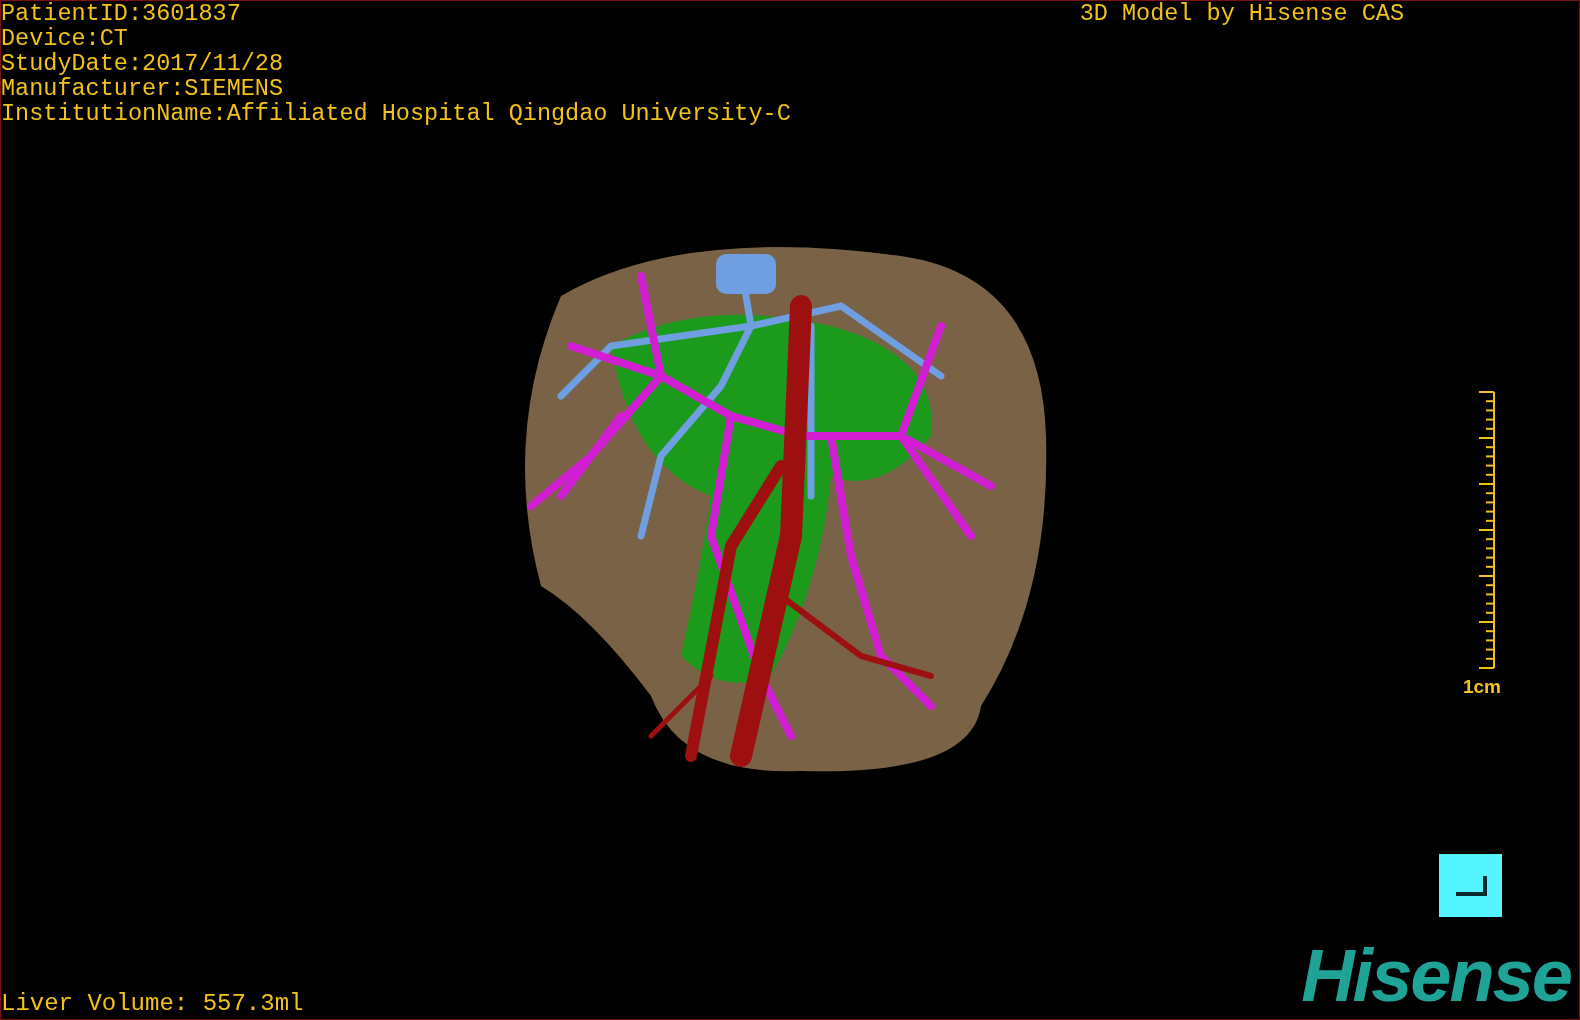 The image size is (1580, 1020). Describe the element at coordinates (396, 113) in the screenshot. I see `info-line: InstitutionName:Affiliated Hospital Qingdao University-C` at that location.